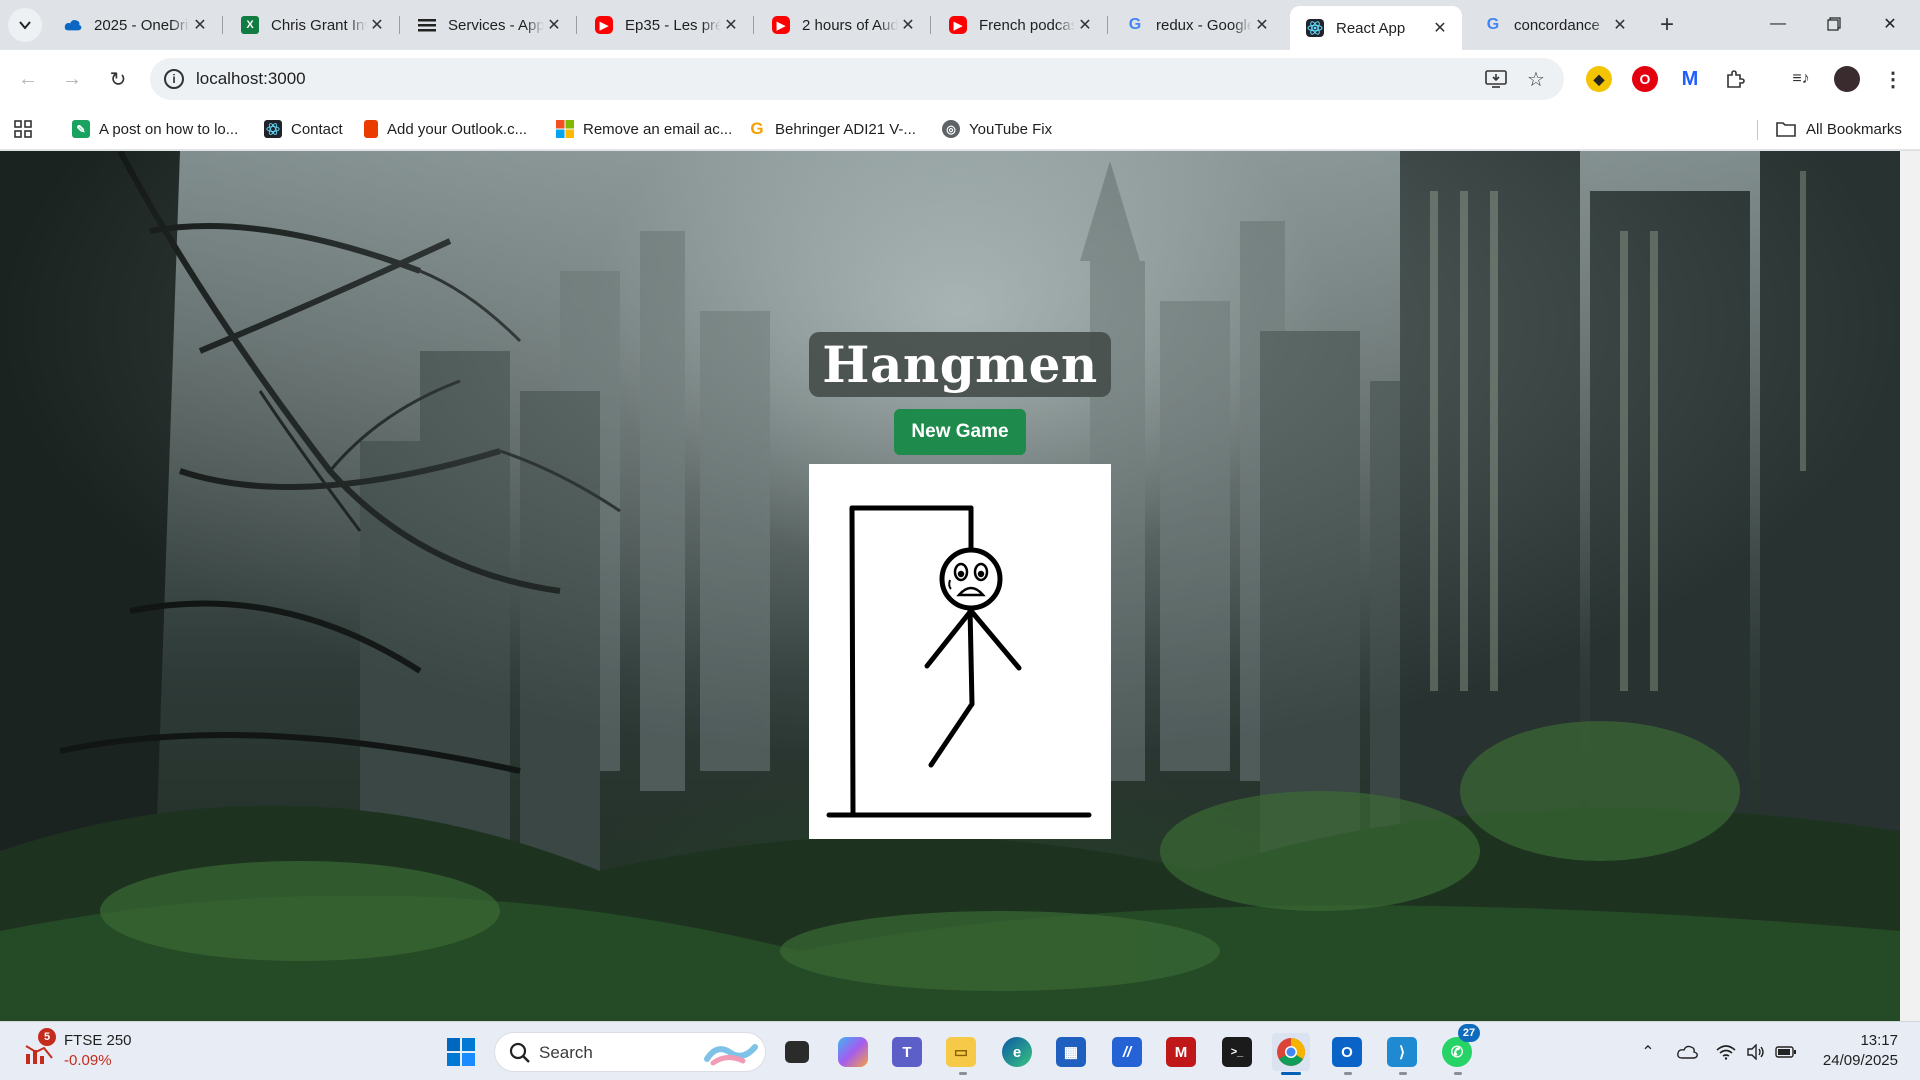  What do you see at coordinates (1204, 25) in the screenshot?
I see `tab-title: redux - Google Search` at bounding box center [1204, 25].